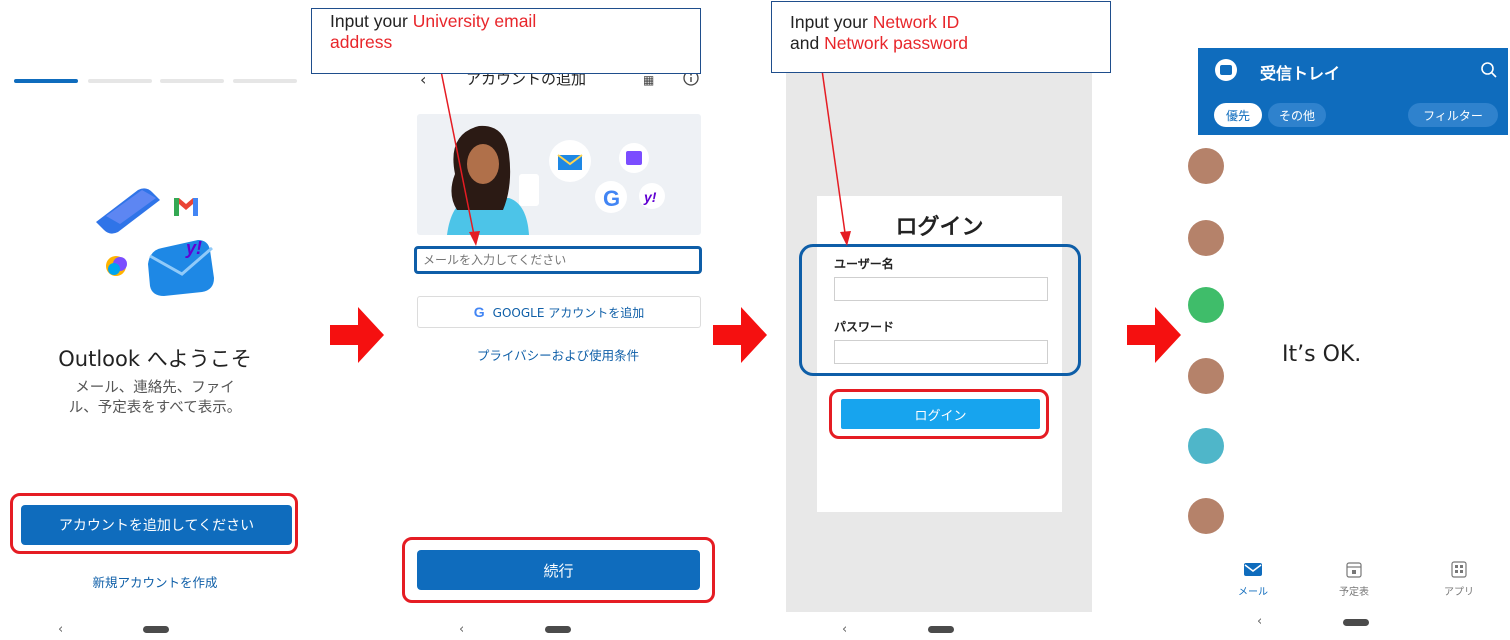 The image size is (1510, 640). I want to click on callout-university-email: Input your University email address, so click(506, 41).